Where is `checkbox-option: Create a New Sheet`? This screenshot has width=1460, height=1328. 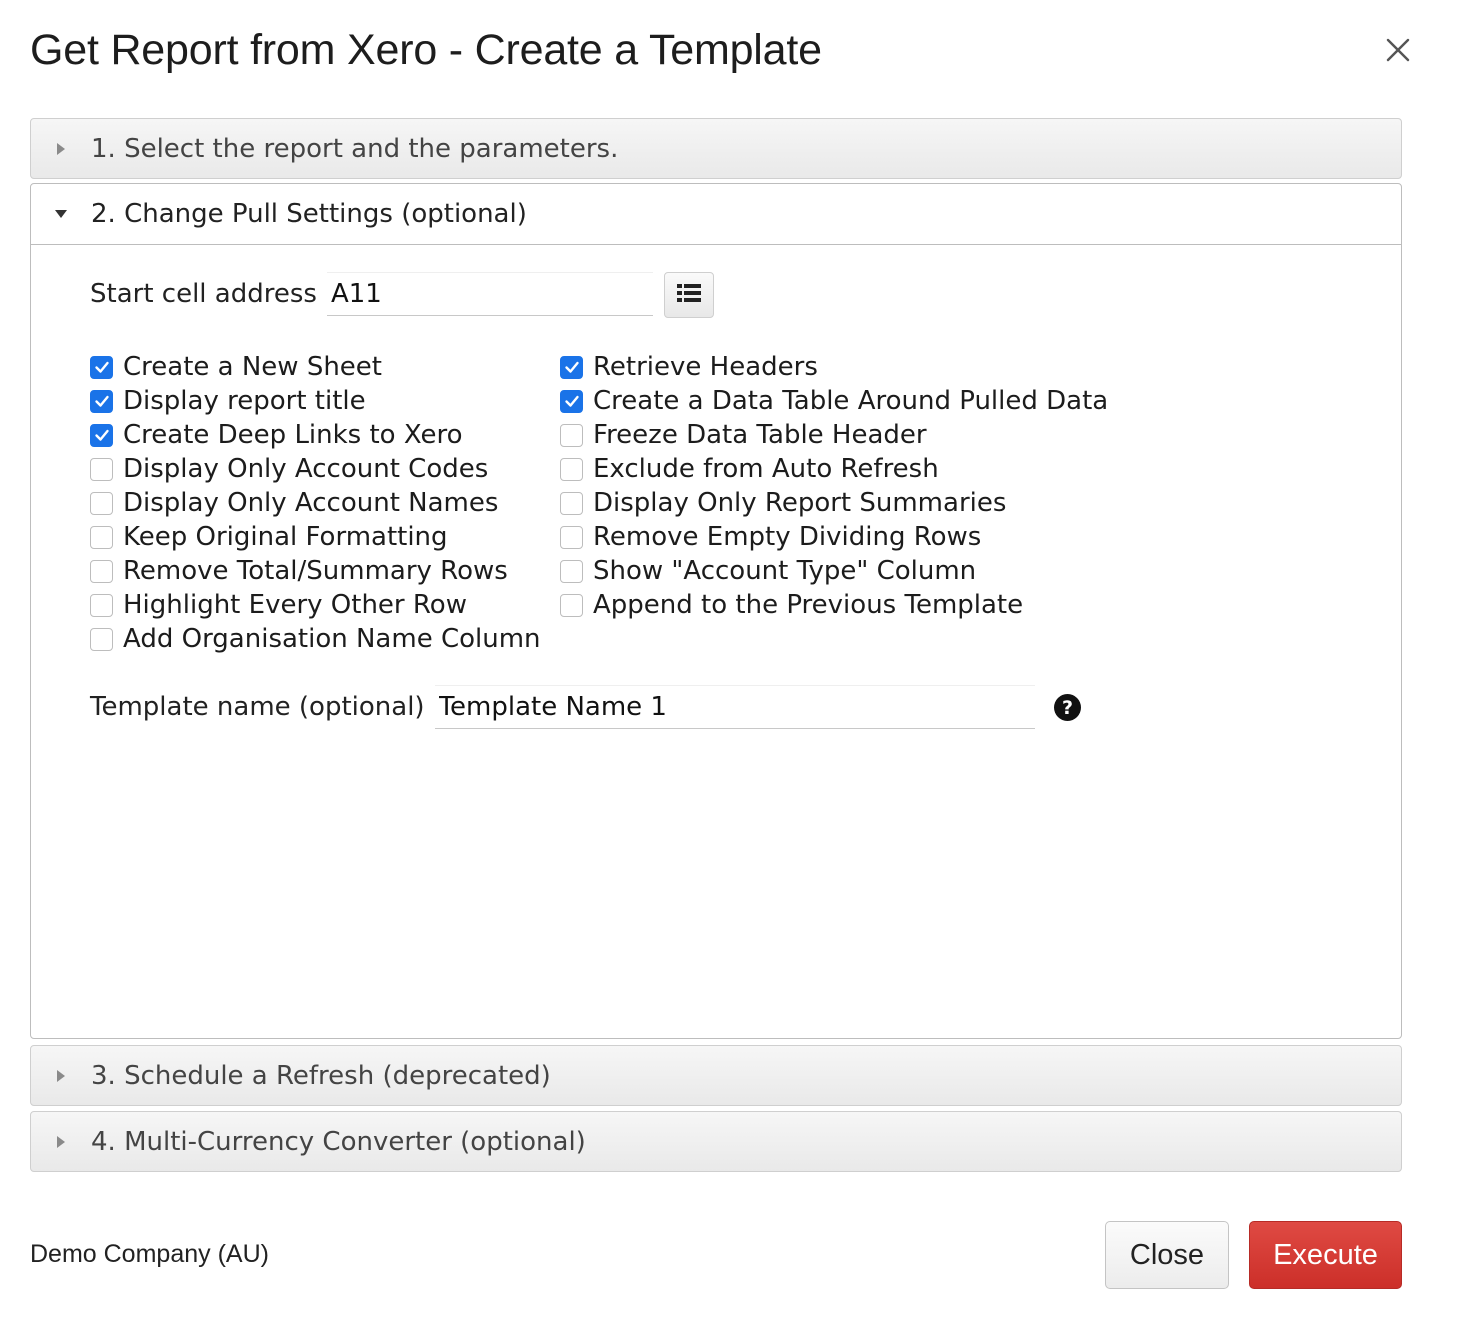
checkbox-option: Create a New Sheet is located at coordinates (315, 367).